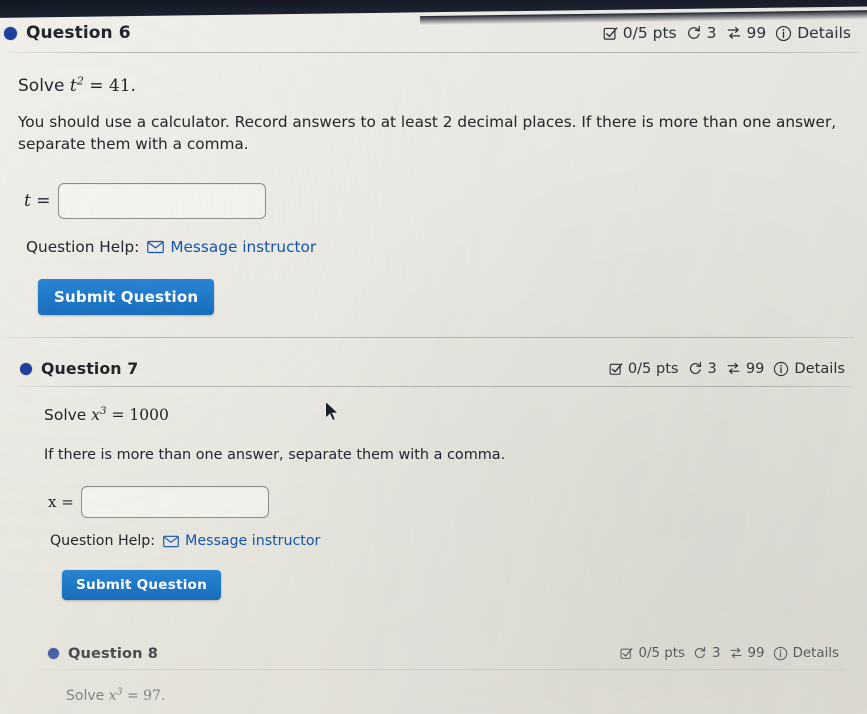 This screenshot has width=867, height=714. Describe the element at coordinates (80, 81) in the screenshot. I see `prompt-exponent: 2` at that location.